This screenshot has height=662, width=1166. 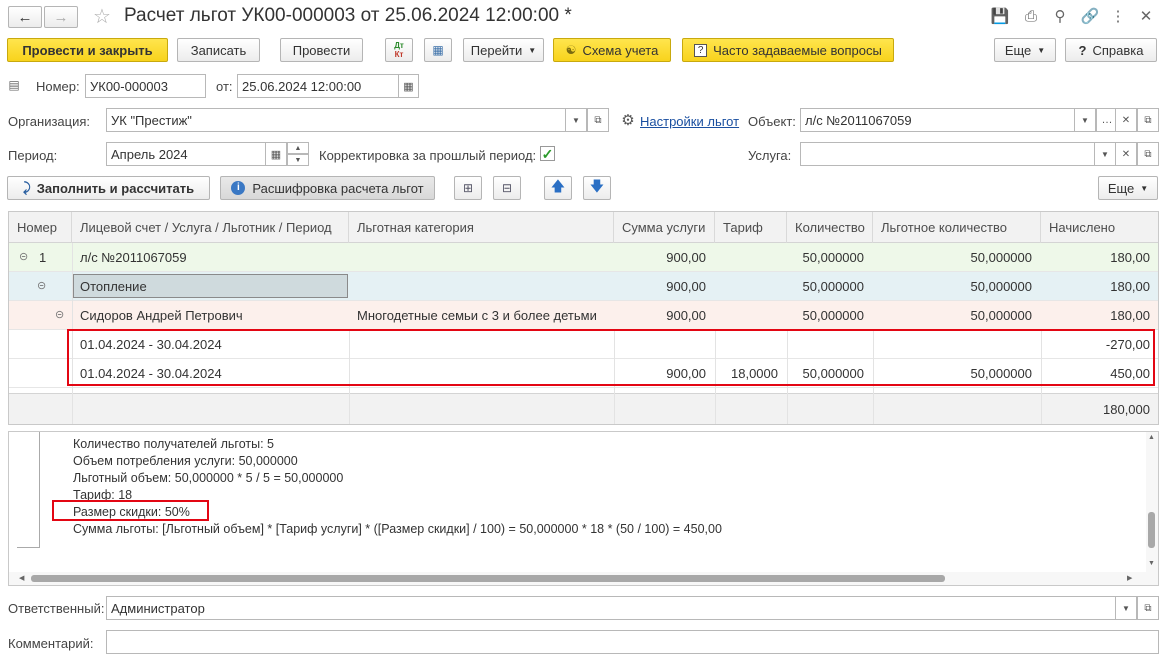 I want to click on vertical-scrollbar: ▲ ▼, so click(x=1152, y=502).